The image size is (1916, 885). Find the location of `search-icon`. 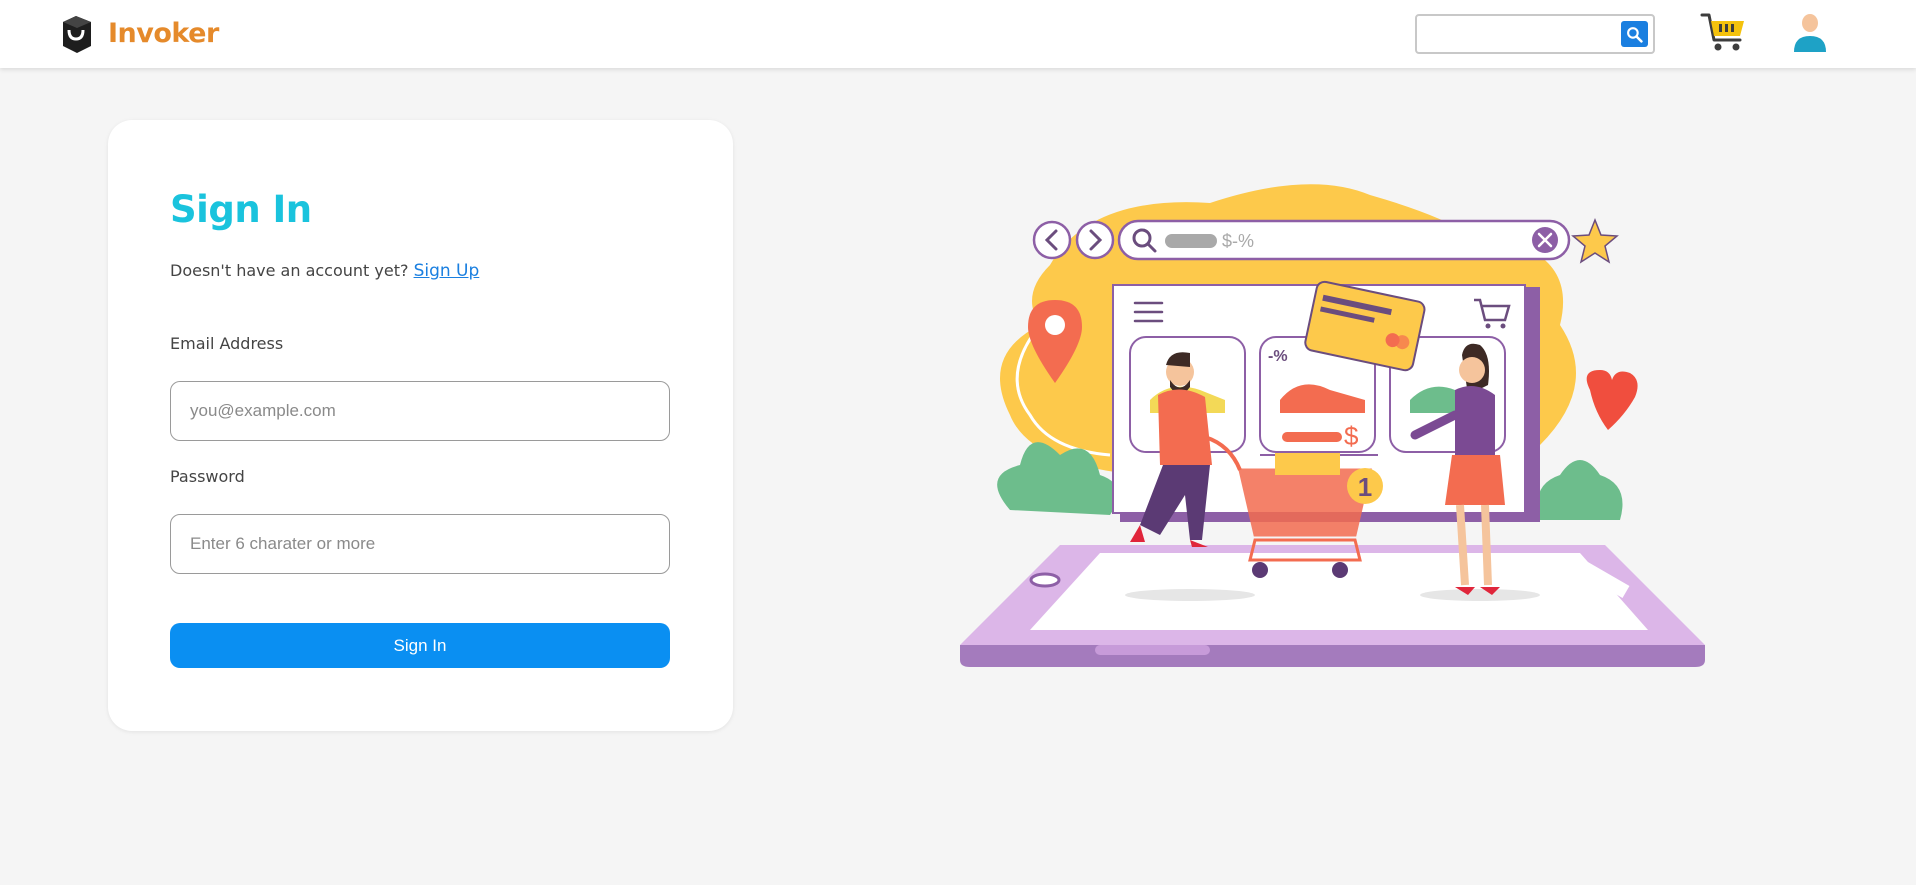

search-icon is located at coordinates (1635, 34).